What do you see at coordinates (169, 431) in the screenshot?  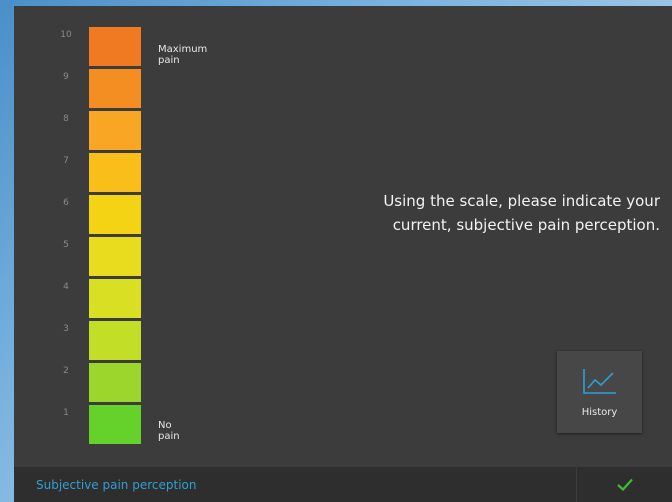 I see `no-pain-label: No pain` at bounding box center [169, 431].